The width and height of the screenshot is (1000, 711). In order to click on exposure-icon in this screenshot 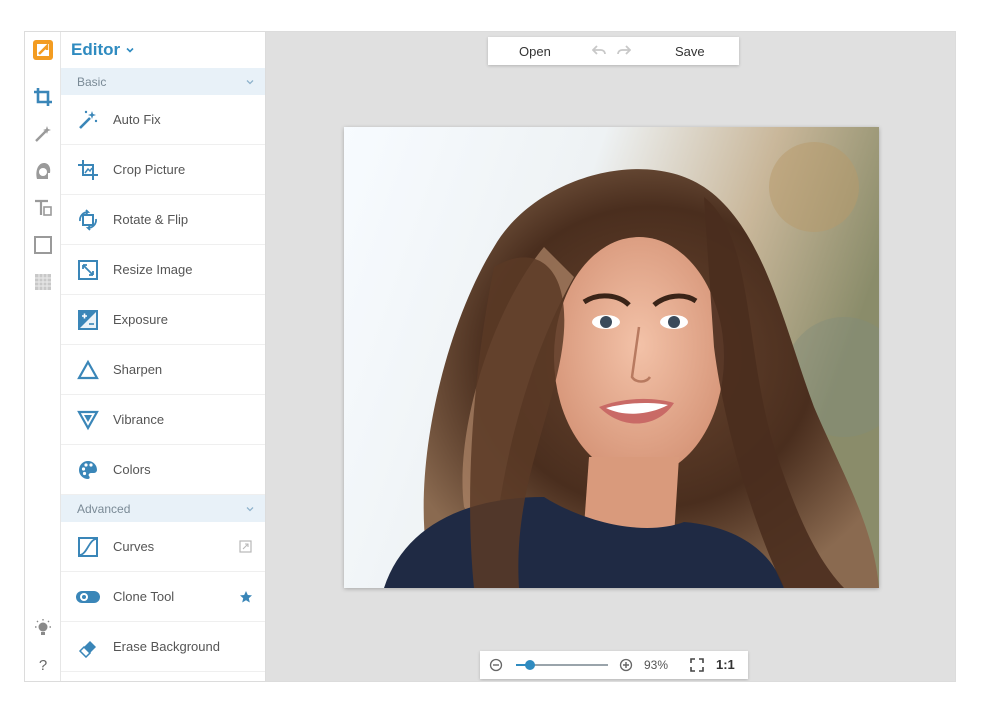, I will do `click(88, 320)`.